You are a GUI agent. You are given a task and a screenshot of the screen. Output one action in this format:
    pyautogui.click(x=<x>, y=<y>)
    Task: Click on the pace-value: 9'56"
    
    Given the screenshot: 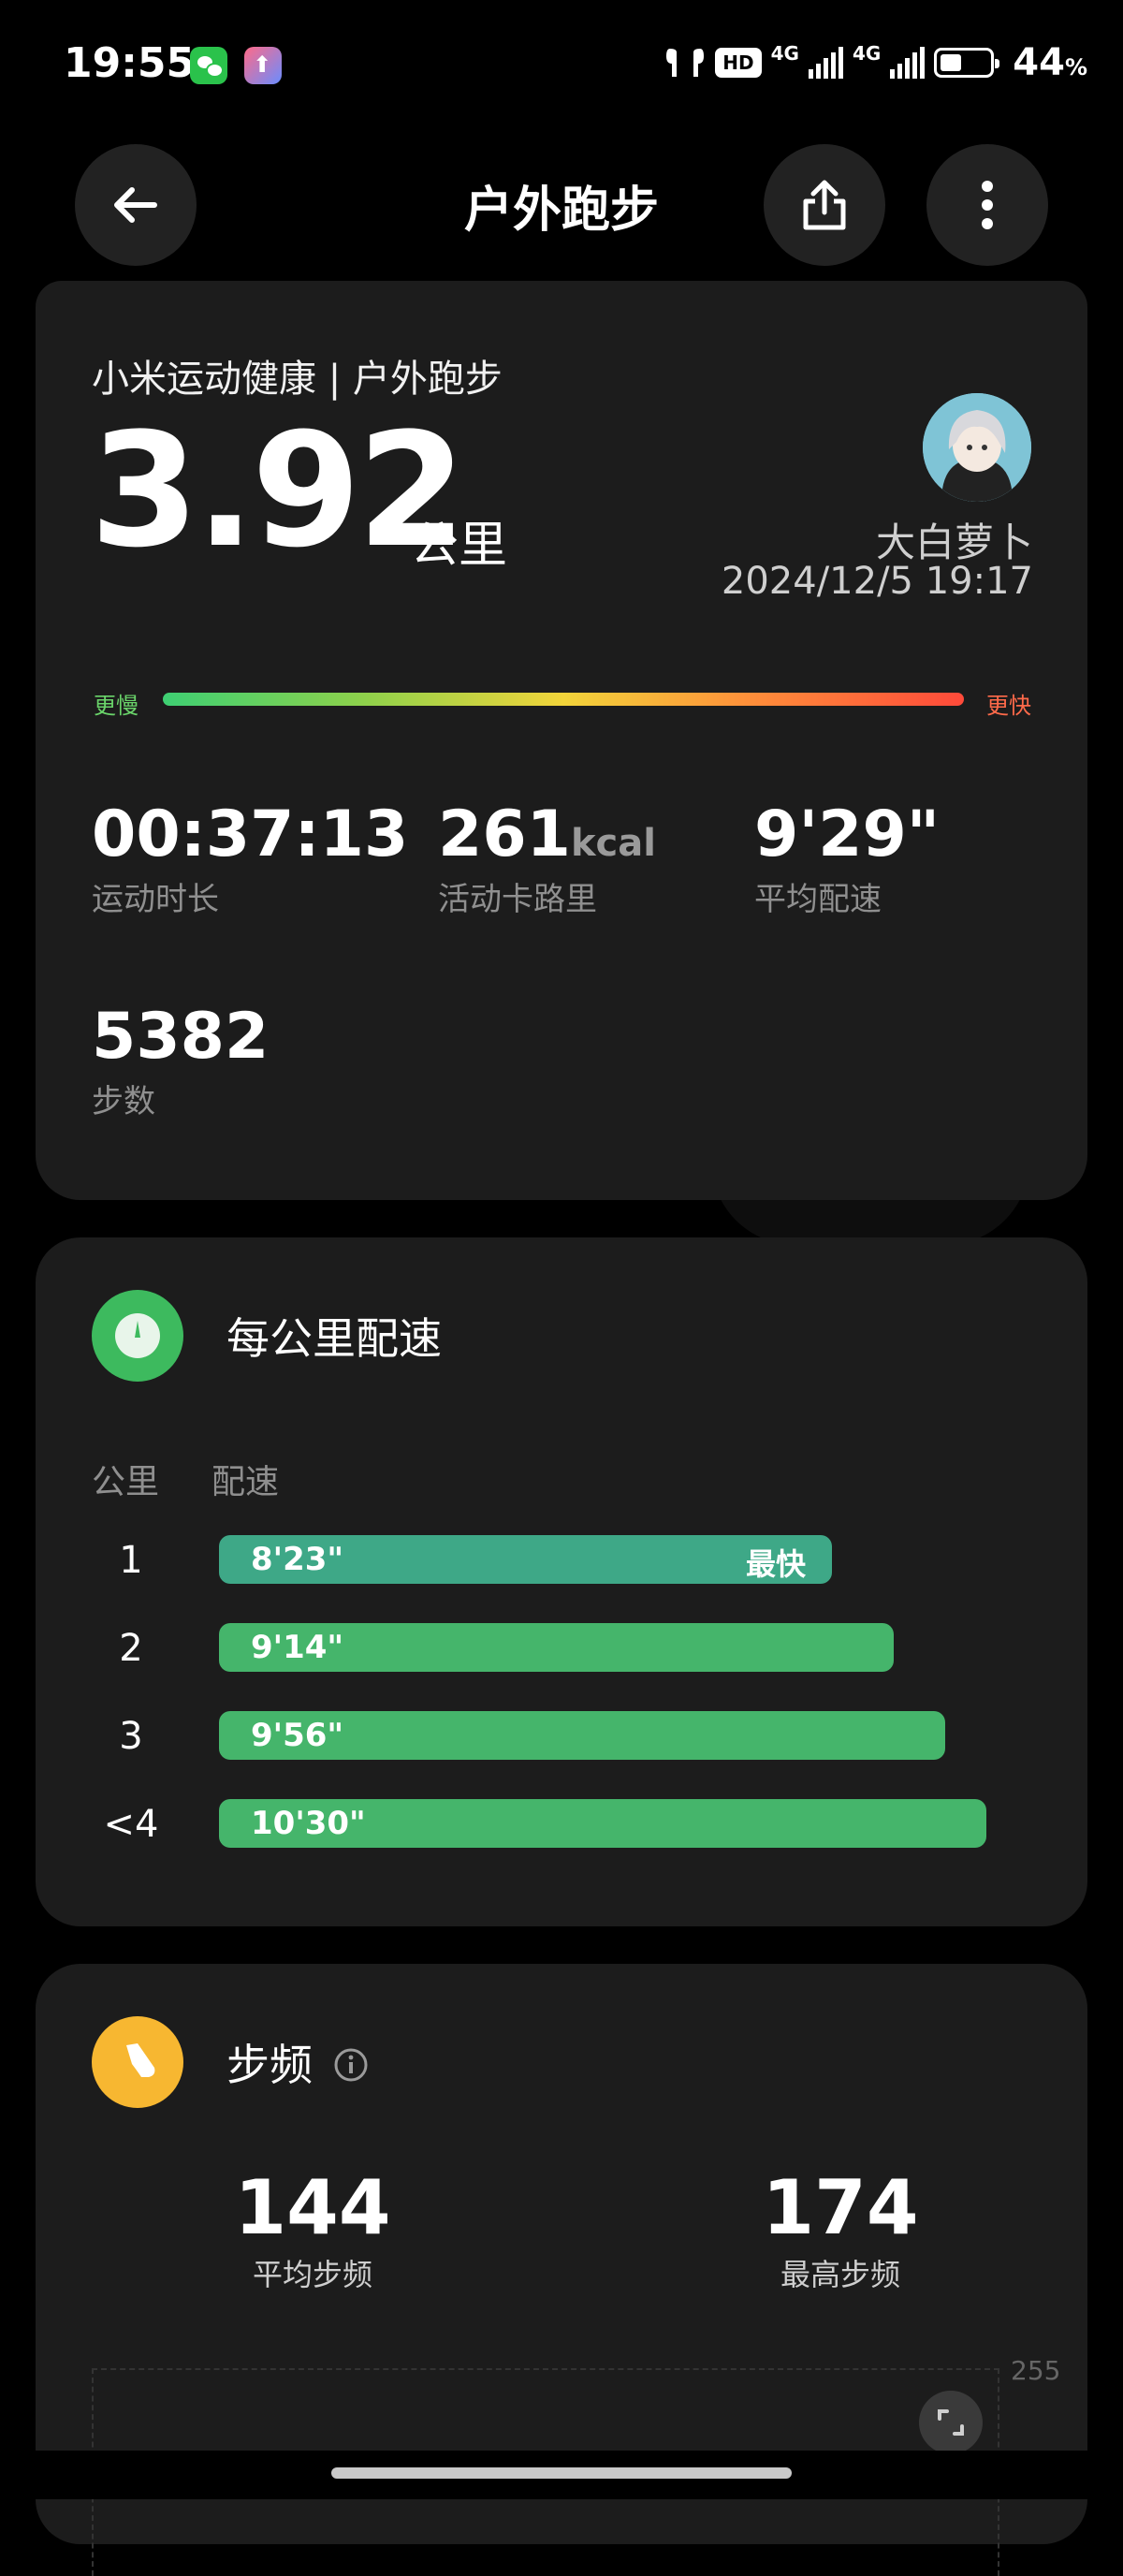 What is the action you would take?
    pyautogui.click(x=297, y=1735)
    